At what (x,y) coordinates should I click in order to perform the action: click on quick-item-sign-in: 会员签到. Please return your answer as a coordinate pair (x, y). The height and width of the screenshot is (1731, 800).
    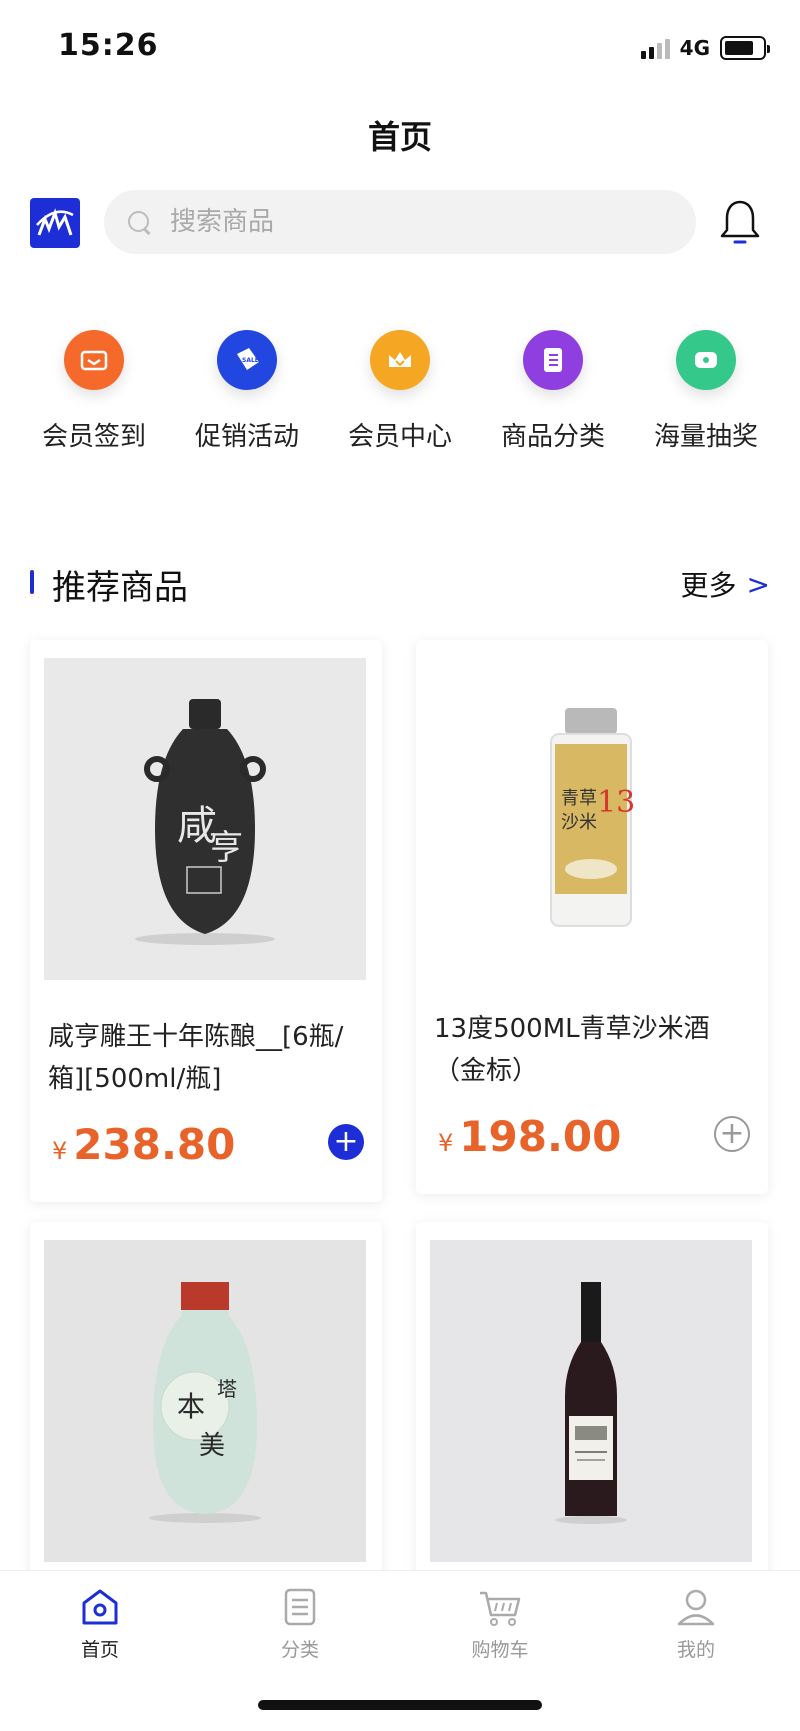
    Looking at the image, I should click on (94, 391).